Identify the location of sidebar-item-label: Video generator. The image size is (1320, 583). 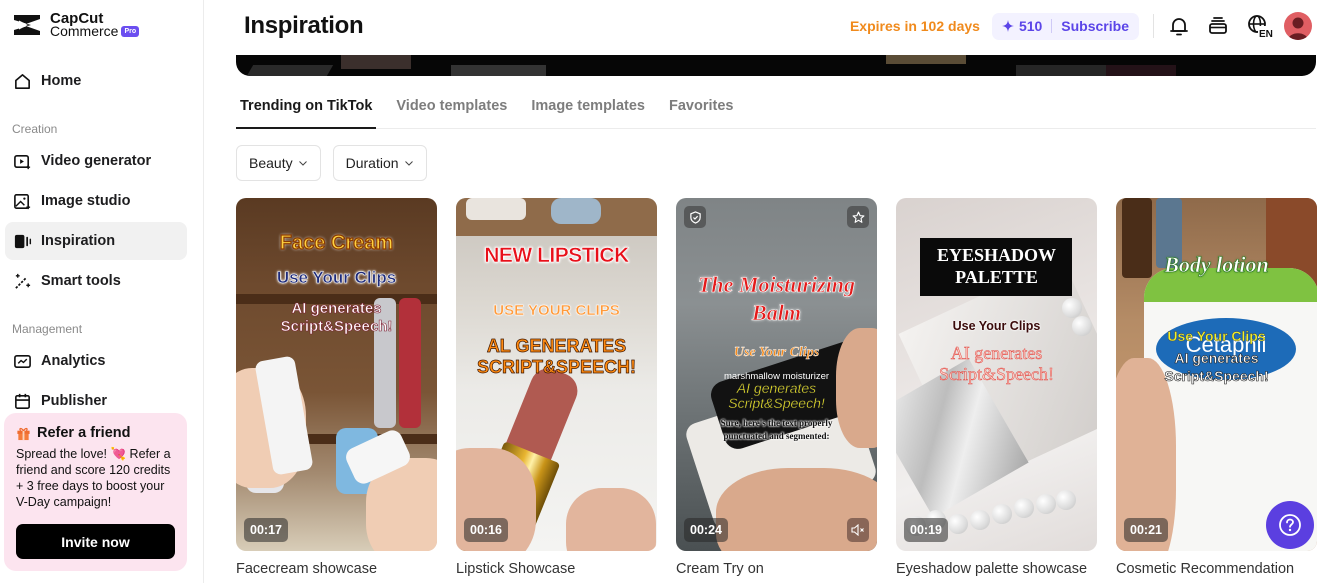
(96, 161).